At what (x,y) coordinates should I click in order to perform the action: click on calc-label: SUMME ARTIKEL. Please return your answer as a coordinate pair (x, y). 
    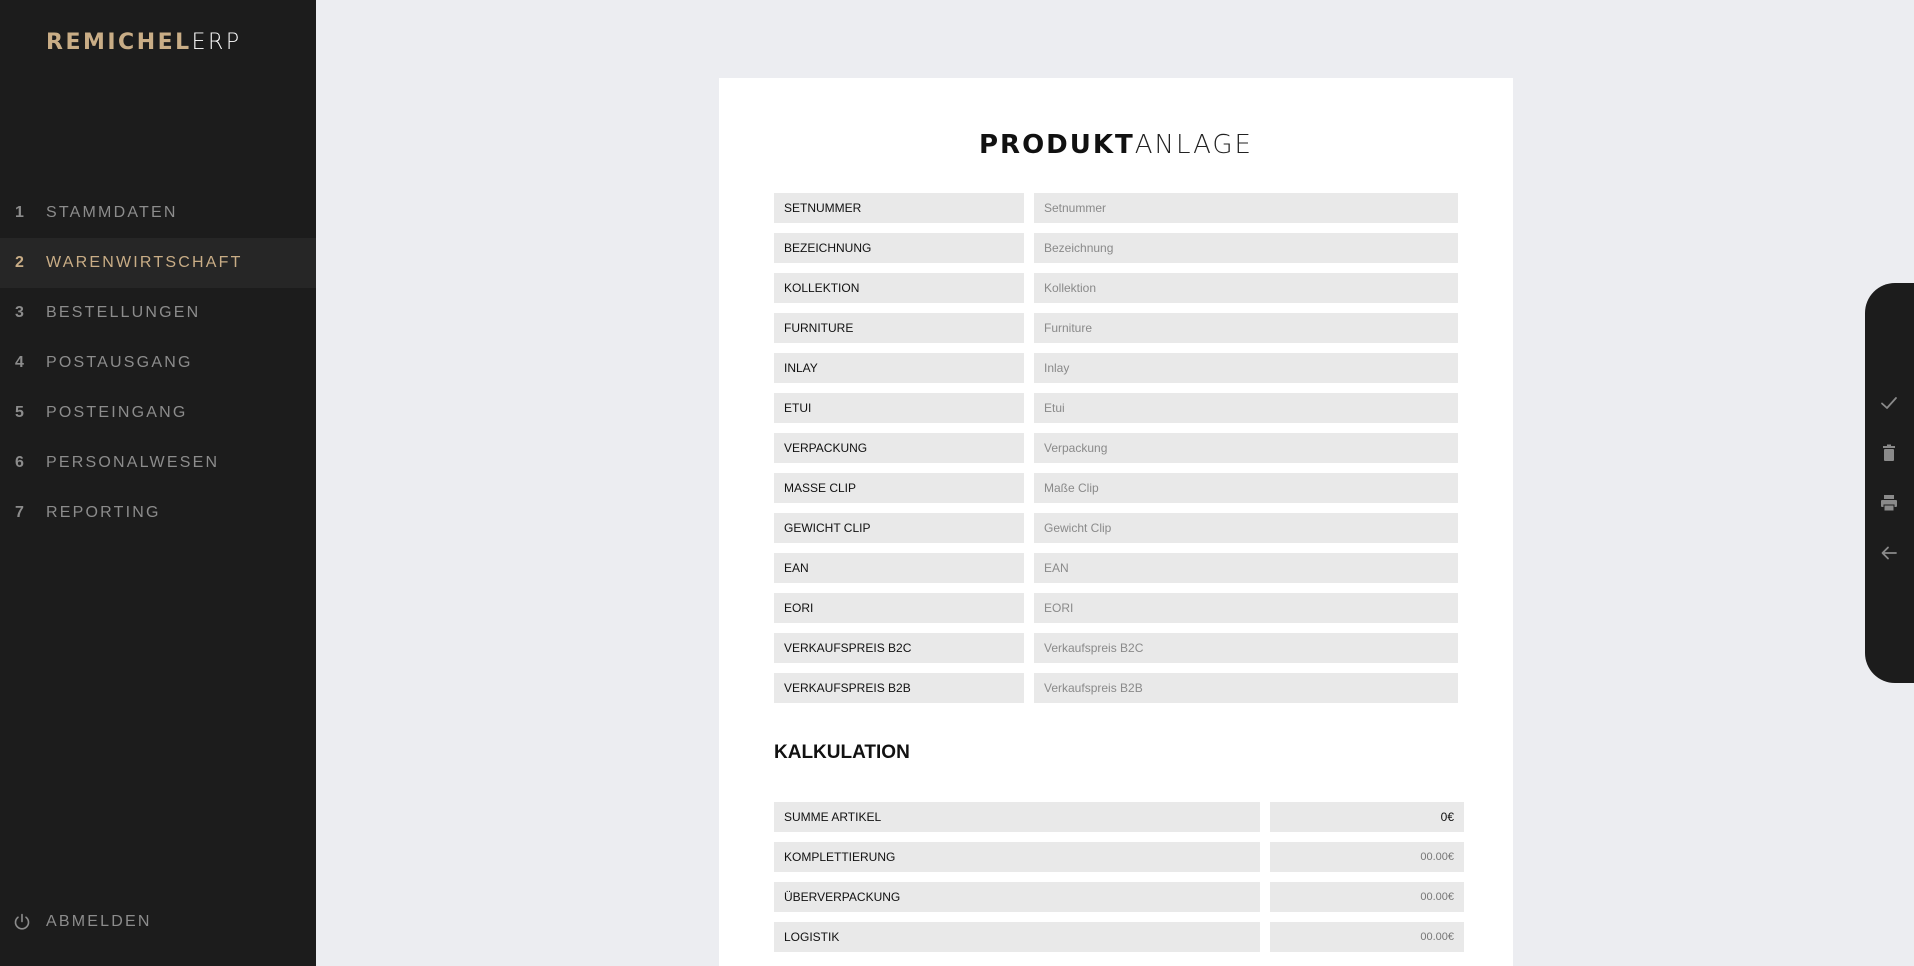
    Looking at the image, I should click on (1017, 817).